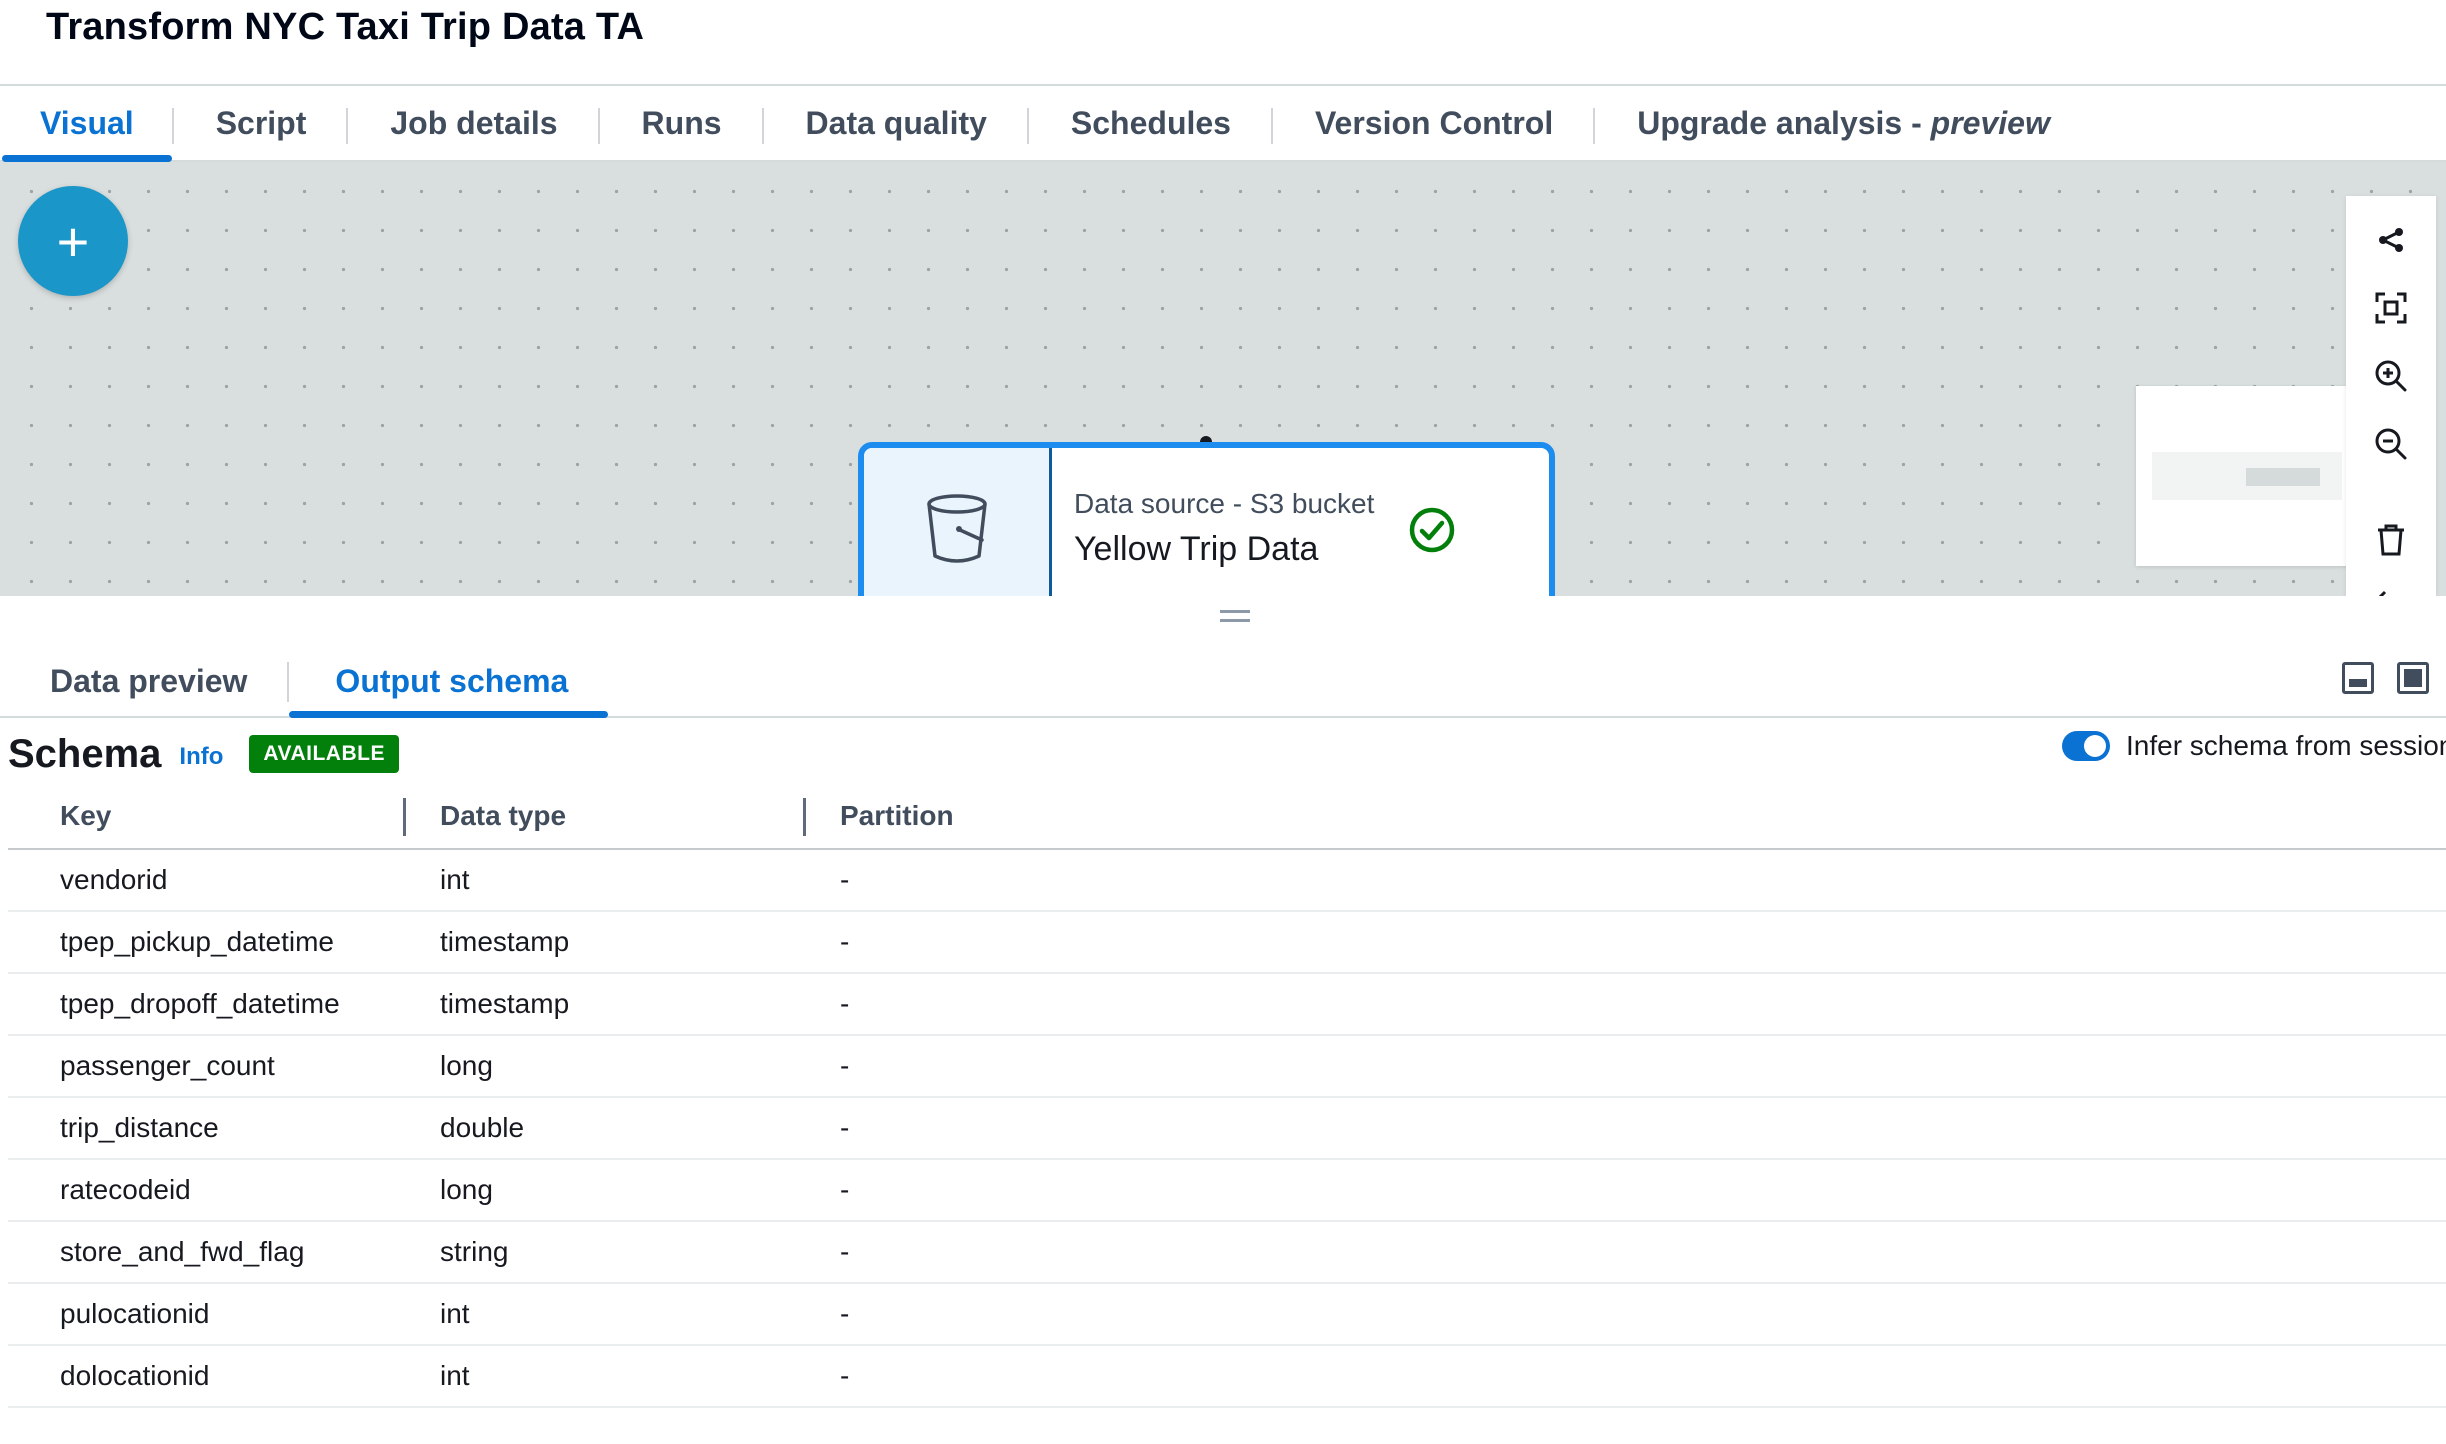  I want to click on column-header-data-type: Data type, so click(606, 816).